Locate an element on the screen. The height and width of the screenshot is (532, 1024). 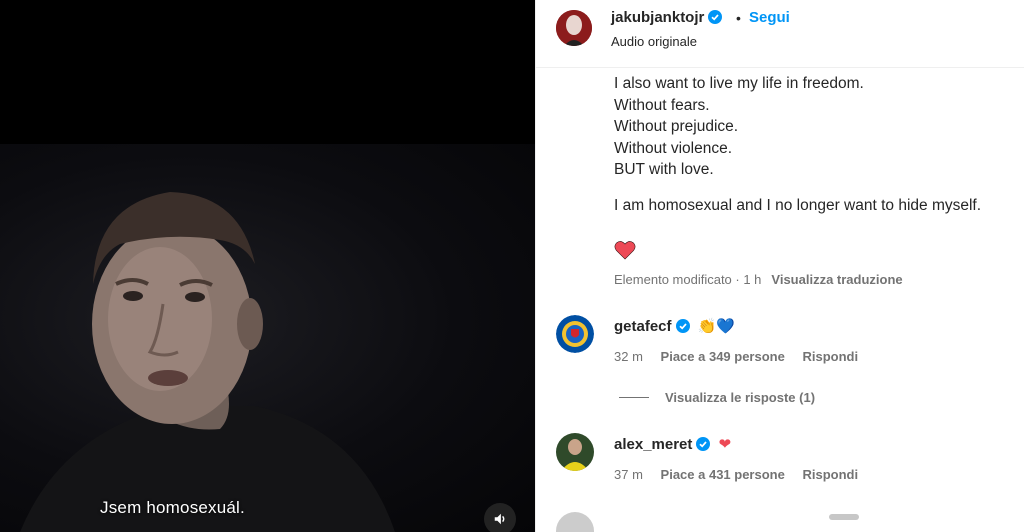
comment-username: getafecf 👏💙 is located at coordinates (674, 326).